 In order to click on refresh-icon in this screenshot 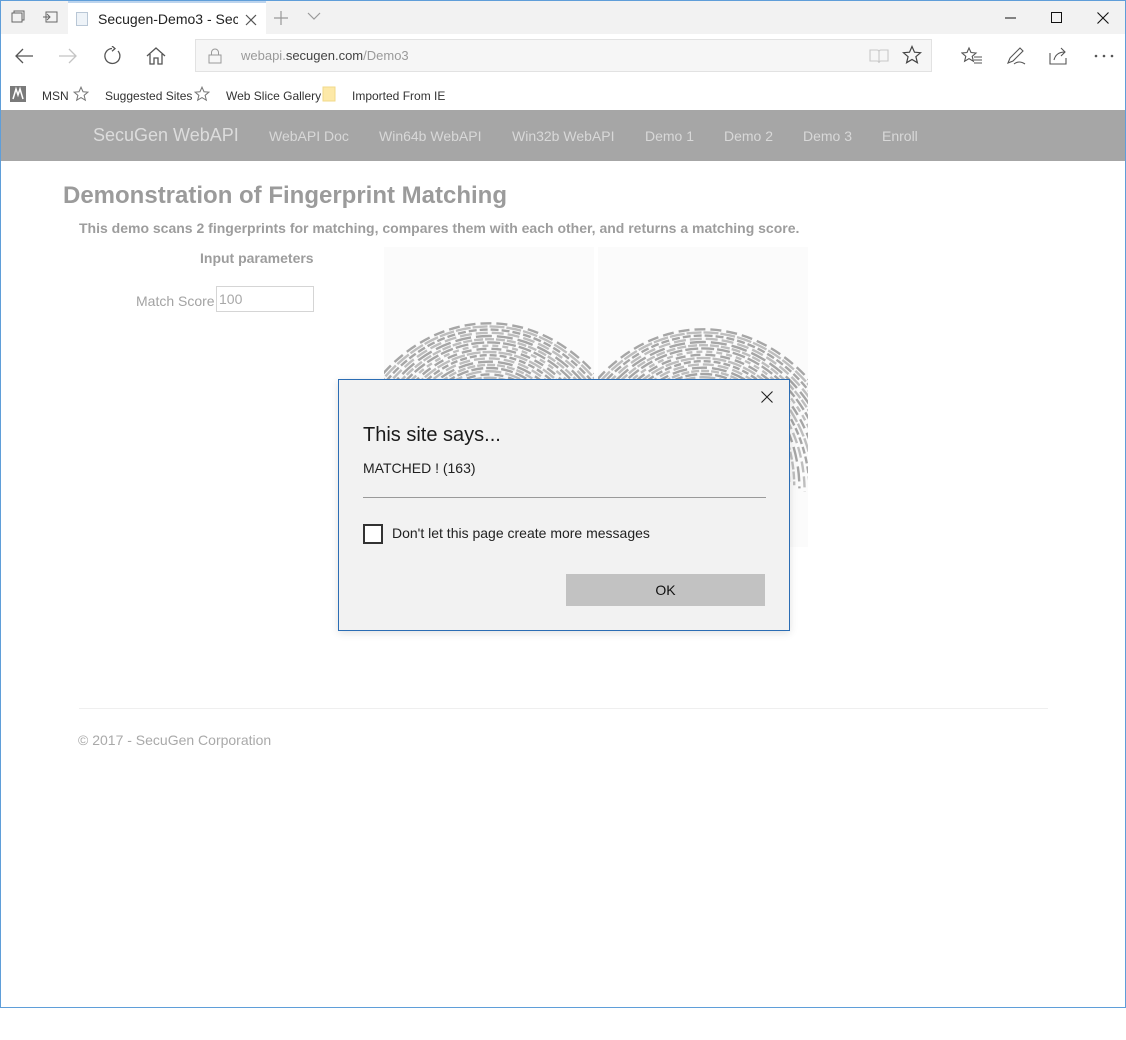, I will do `click(112, 56)`.